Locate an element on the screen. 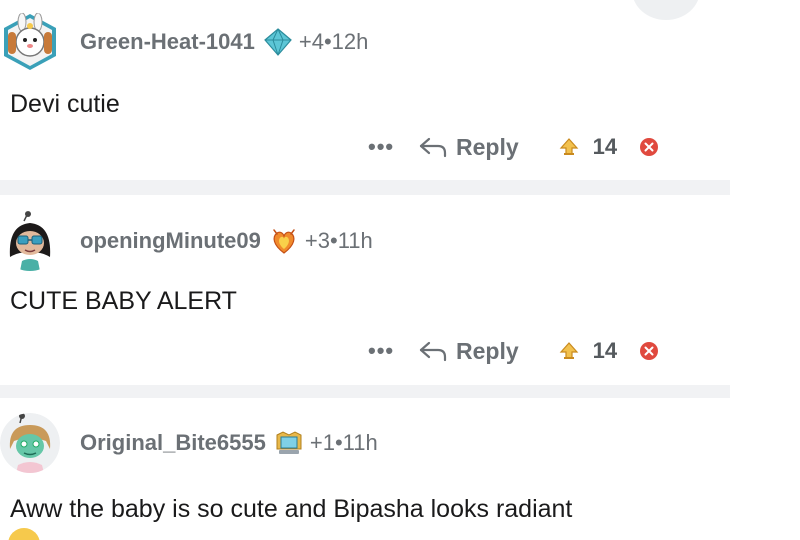 The image size is (800, 540). comment-header: Original_Bite6555 +1 • 11h is located at coordinates (189, 443).